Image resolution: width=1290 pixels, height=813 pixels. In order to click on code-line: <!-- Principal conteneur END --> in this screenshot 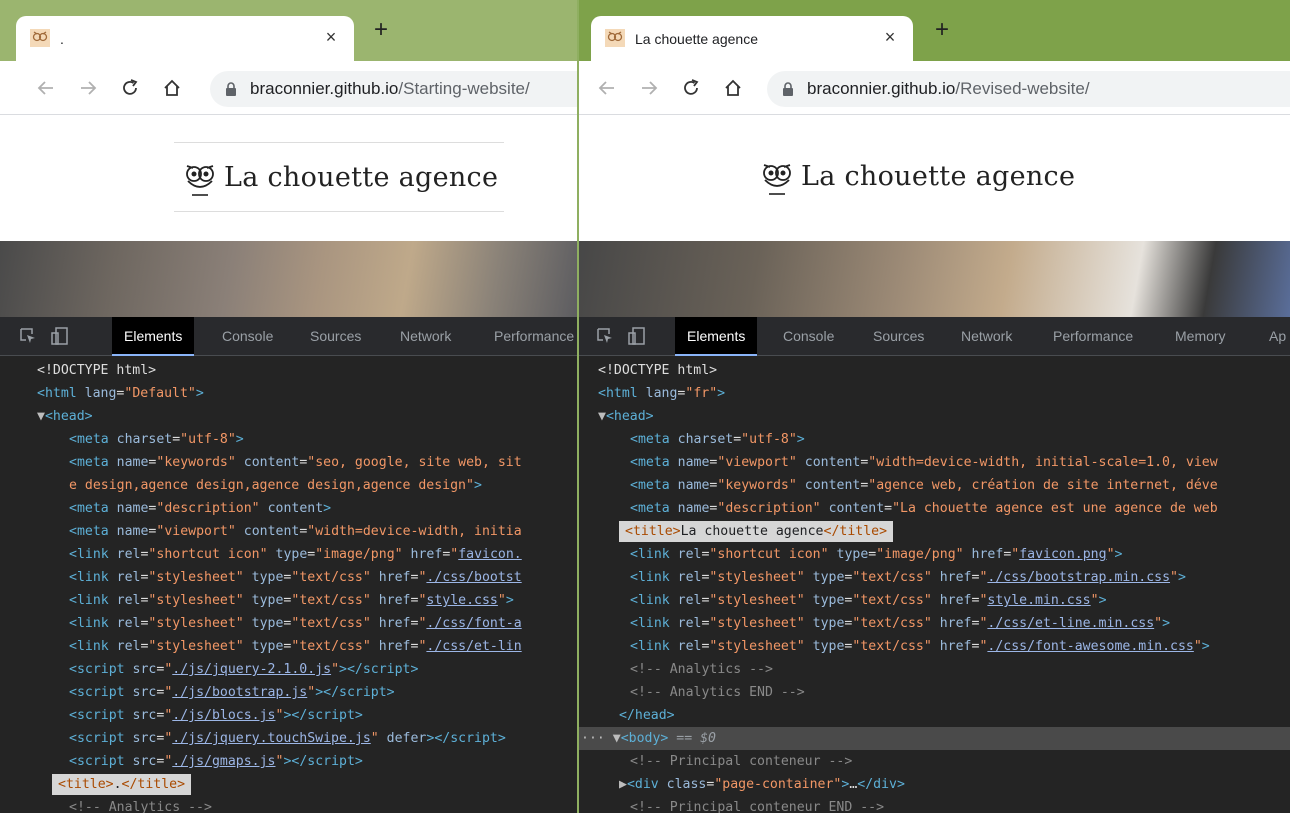, I will do `click(934, 804)`.